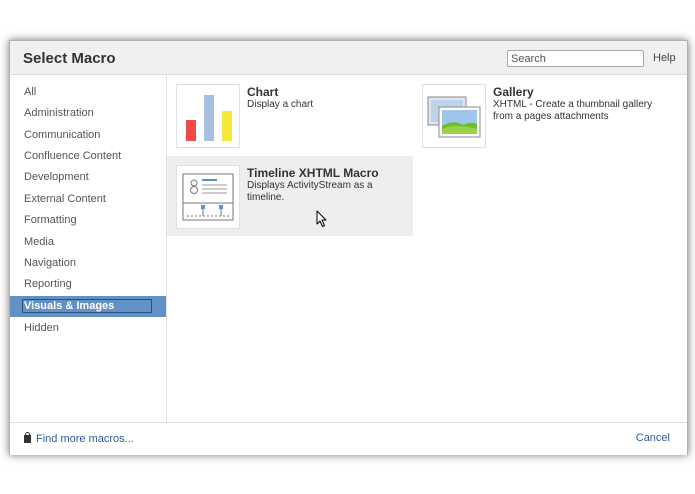  What do you see at coordinates (310, 191) in the screenshot?
I see `macro-description: Displays ActivityStream as a timeline.` at bounding box center [310, 191].